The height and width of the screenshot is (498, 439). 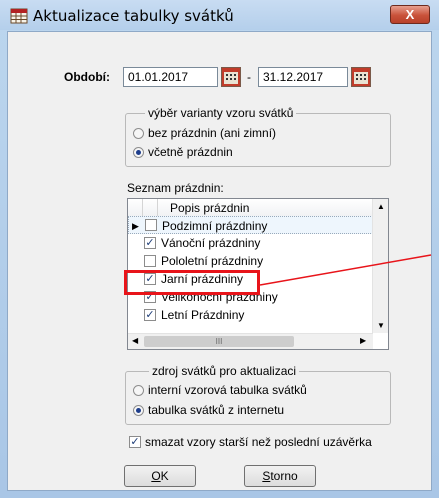 I want to click on calendar-from-icon, so click(x=231, y=77).